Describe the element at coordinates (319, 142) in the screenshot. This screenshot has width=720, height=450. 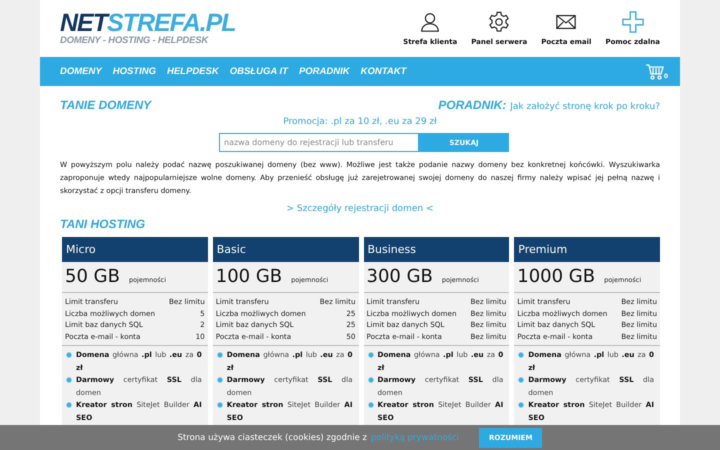
I see `domain-search-field: nazwa domeny do rejestracji lub transferu` at that location.